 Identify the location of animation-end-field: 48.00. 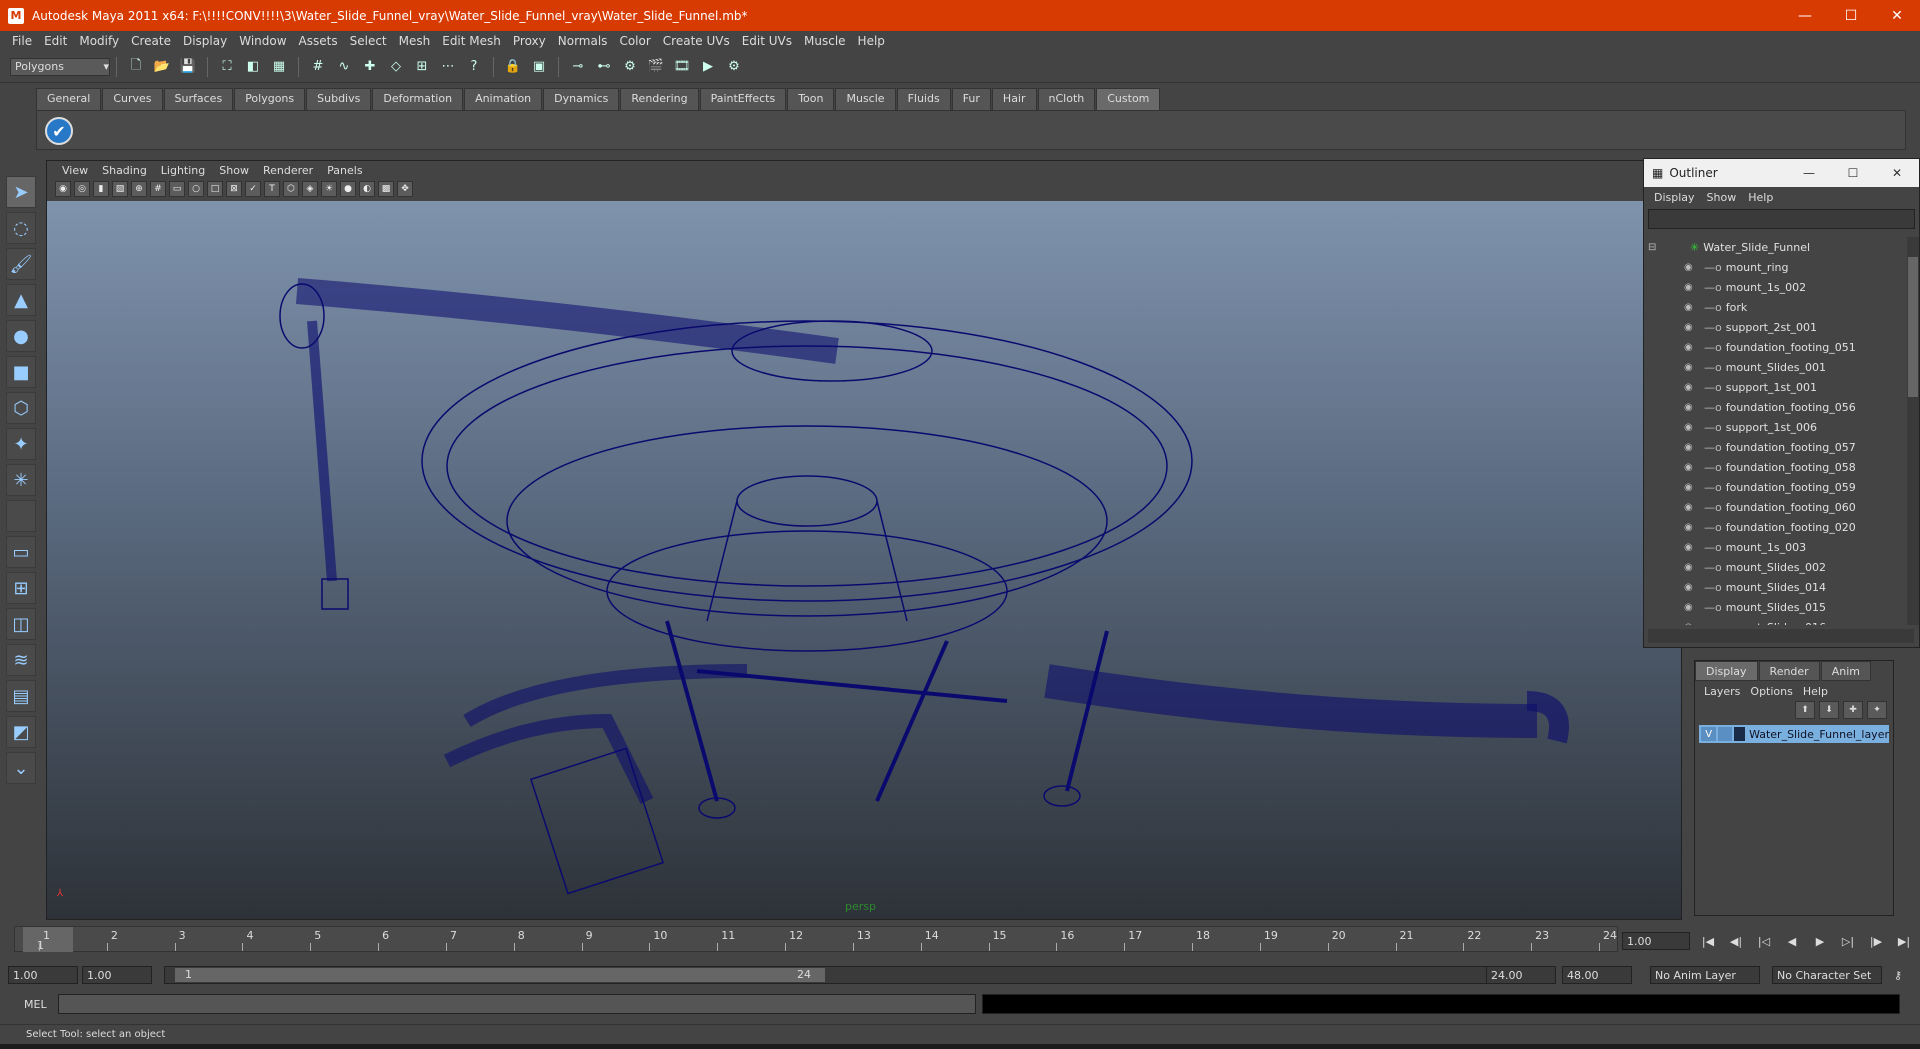
(1597, 975).